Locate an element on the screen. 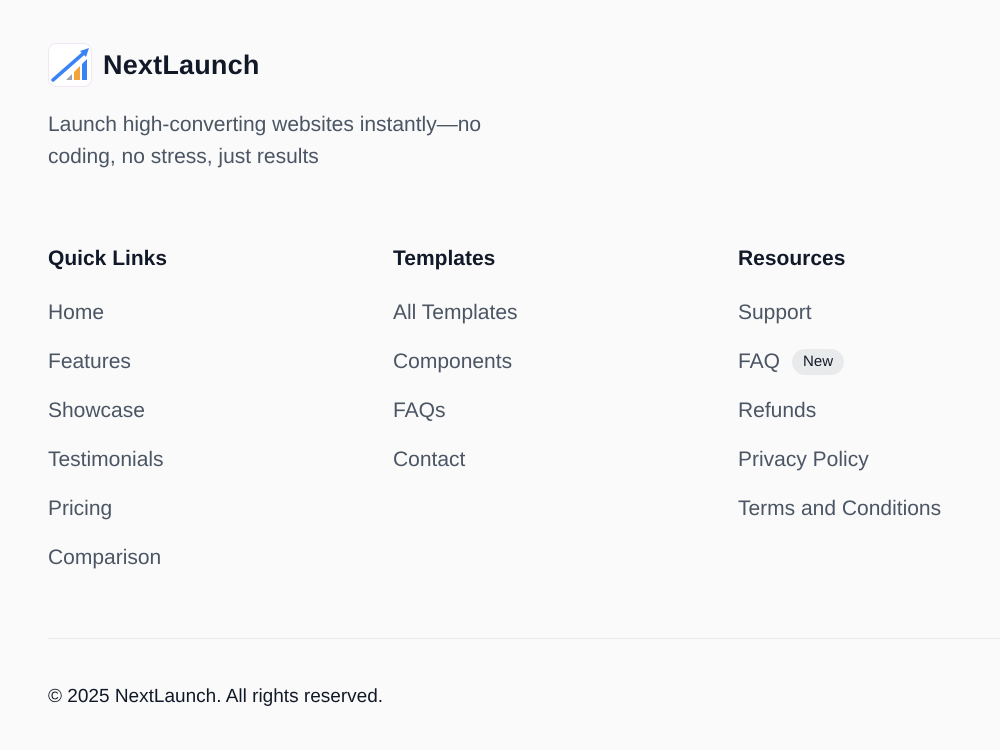  tagline: Launch high-converting websites instantly—no coding, no stress, just results is located at coordinates (265, 141).